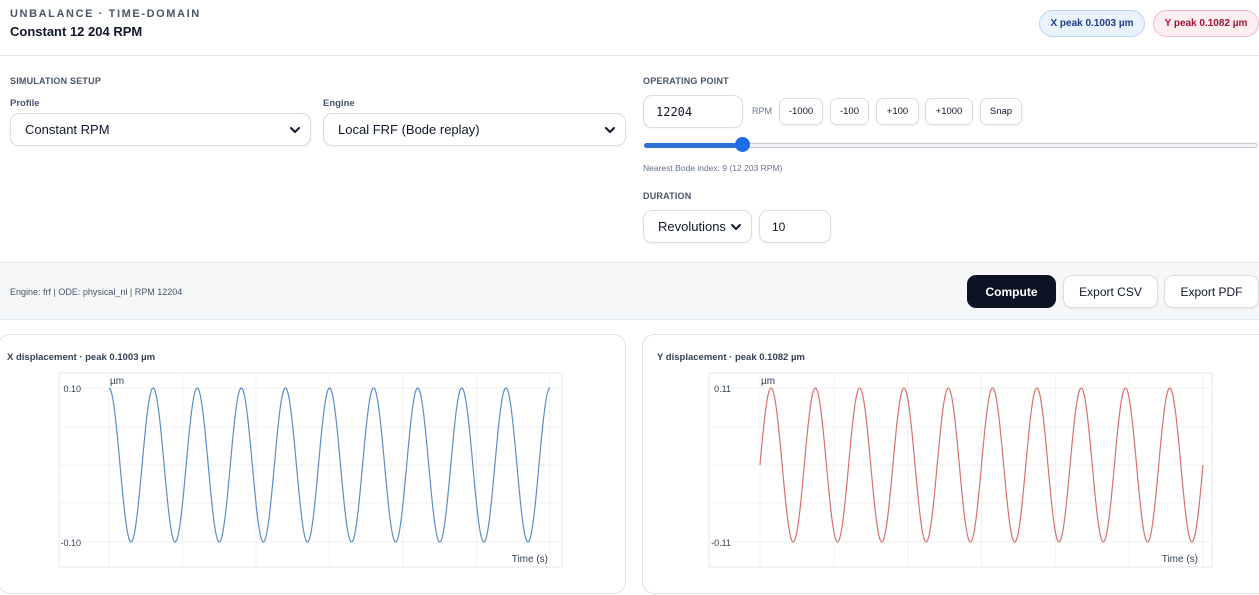 The image size is (1259, 595). I want to click on rpm-input: 12204, so click(693, 111).